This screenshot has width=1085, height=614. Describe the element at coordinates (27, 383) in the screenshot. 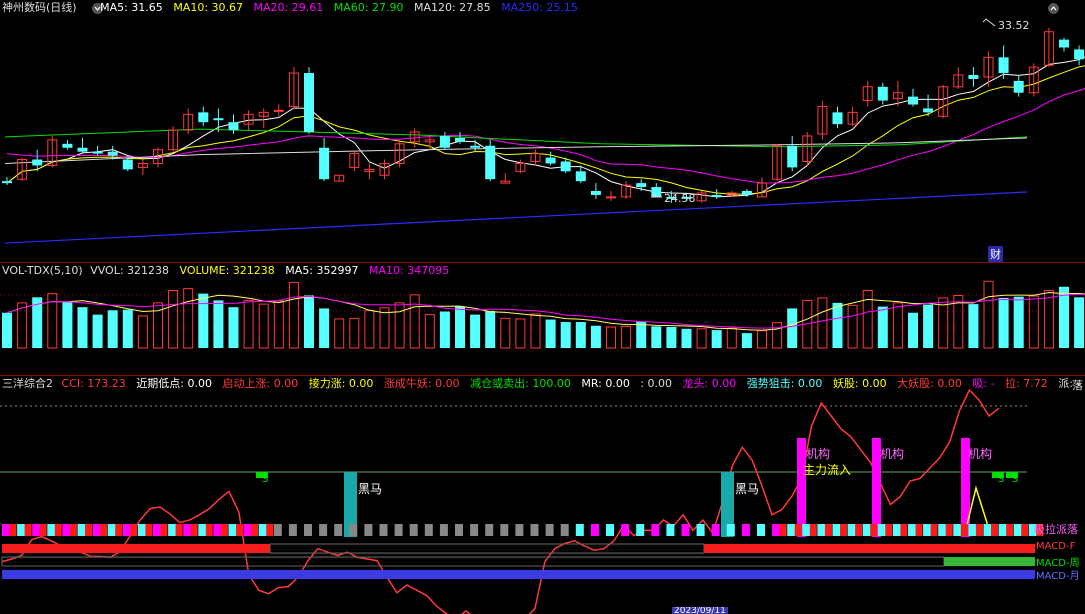

I see `ind-title: 三洋综合2` at that location.